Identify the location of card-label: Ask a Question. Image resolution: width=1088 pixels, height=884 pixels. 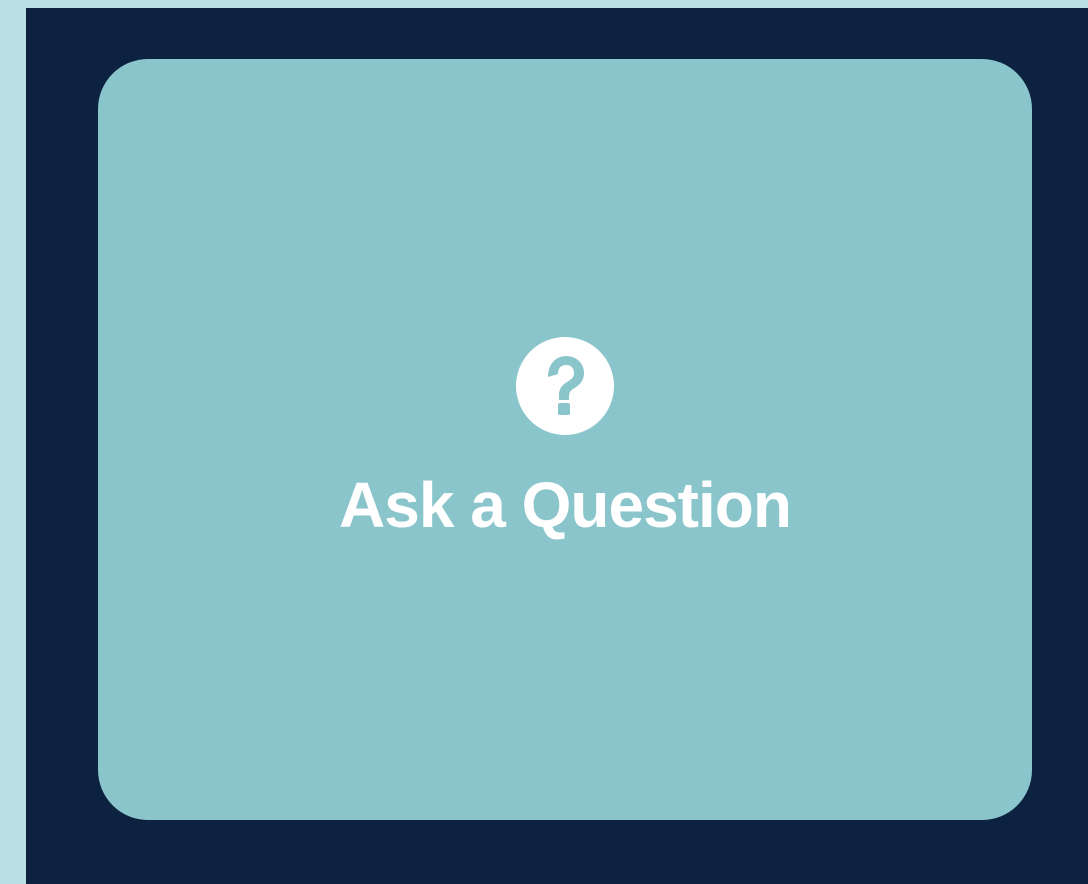
(565, 505).